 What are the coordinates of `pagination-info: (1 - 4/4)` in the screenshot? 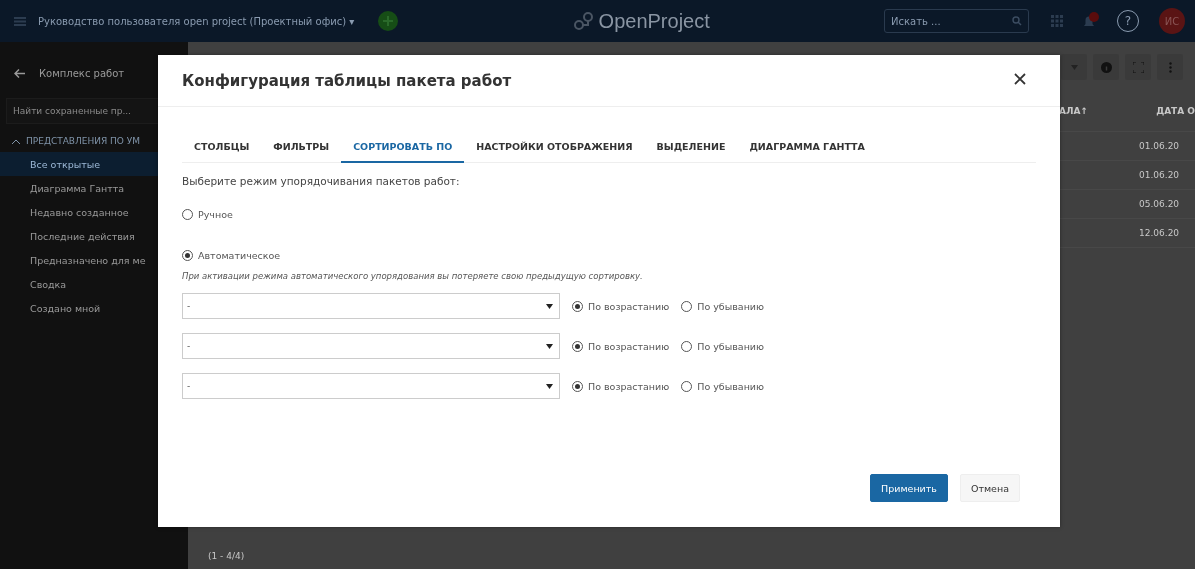 It's located at (227, 556).